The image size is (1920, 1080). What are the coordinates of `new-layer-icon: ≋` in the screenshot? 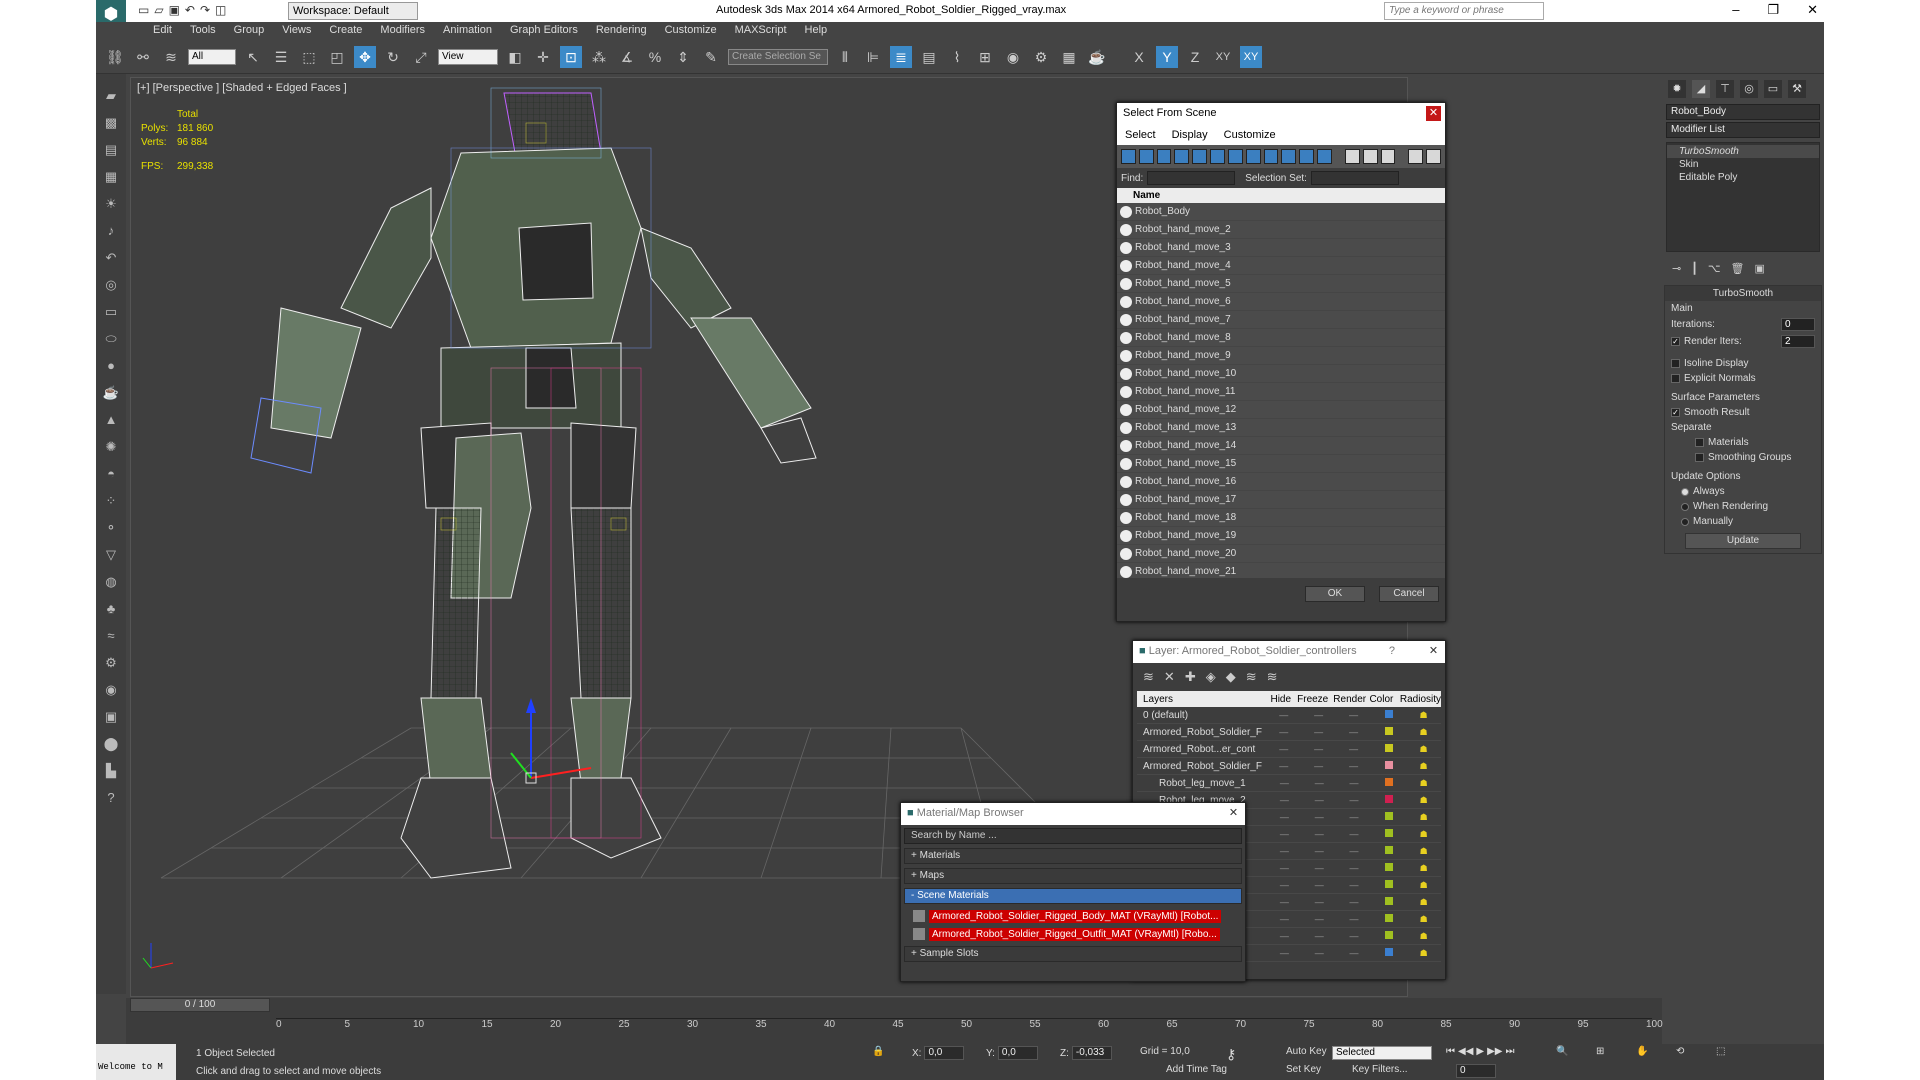 It's located at (1148, 677).